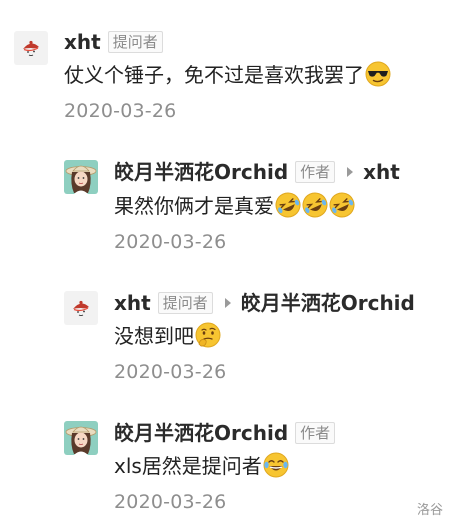 The image size is (457, 528). What do you see at coordinates (188, 466) in the screenshot?
I see `comment-text-content: xls居然是提问者` at bounding box center [188, 466].